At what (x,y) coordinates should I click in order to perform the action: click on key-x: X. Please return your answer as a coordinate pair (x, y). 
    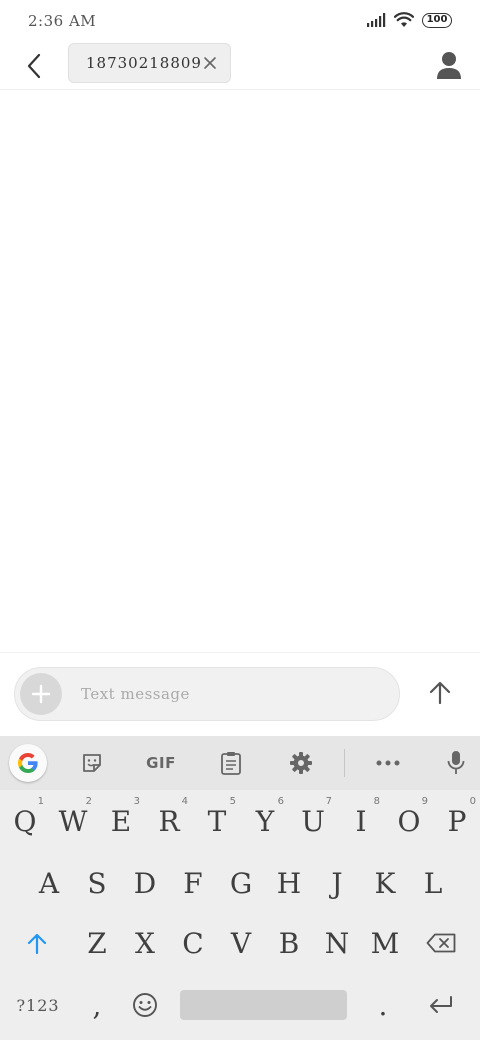
    Looking at the image, I should click on (145, 943).